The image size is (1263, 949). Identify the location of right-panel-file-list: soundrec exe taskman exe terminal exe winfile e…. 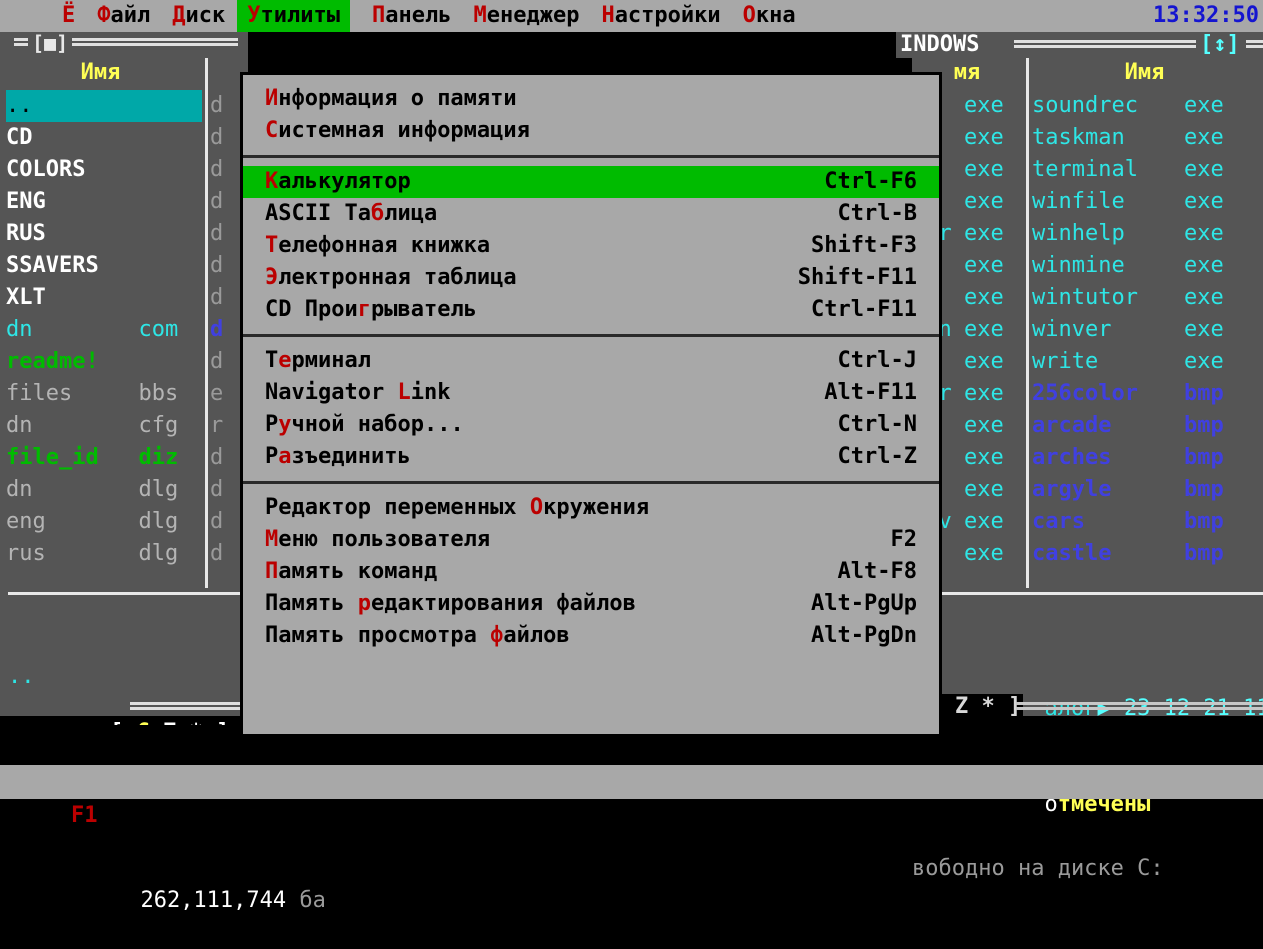
(1147, 330).